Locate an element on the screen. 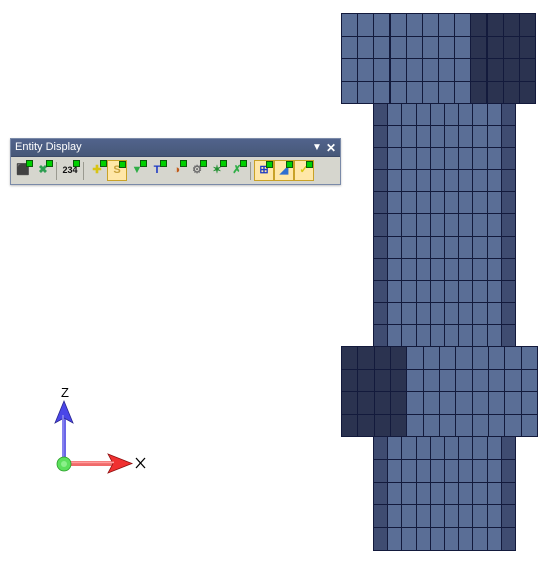 The height and width of the screenshot is (566, 552). web-upper is located at coordinates (444, 225).